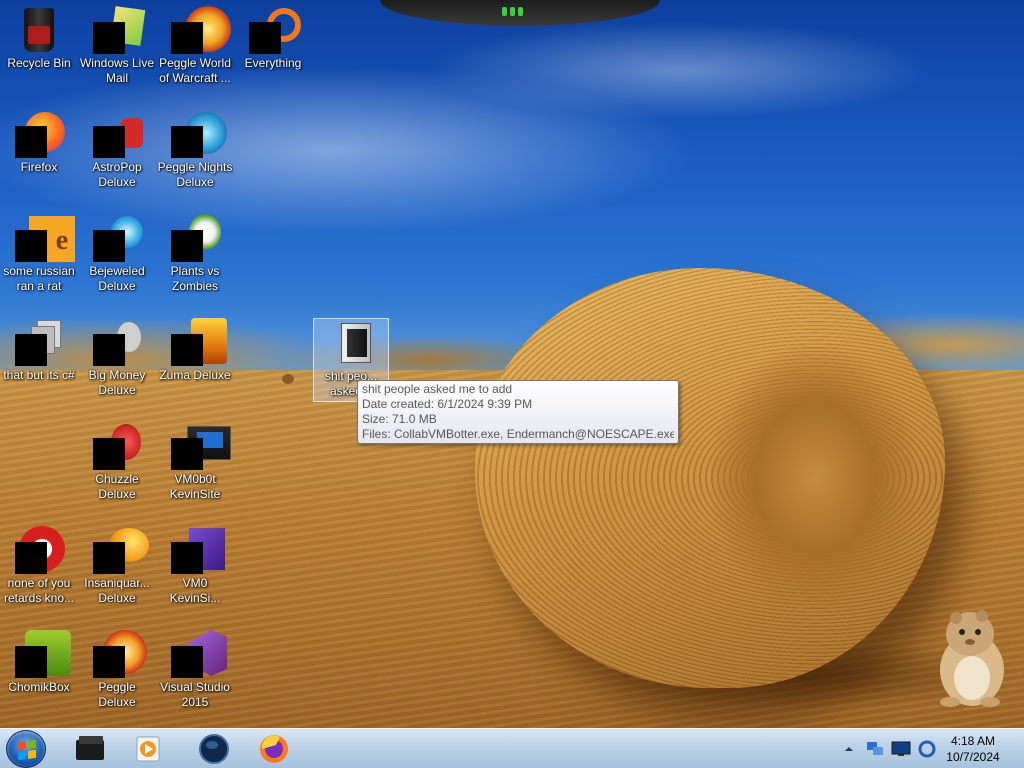  What do you see at coordinates (849, 749) in the screenshot?
I see `show-hidden-icons-chevron` at bounding box center [849, 749].